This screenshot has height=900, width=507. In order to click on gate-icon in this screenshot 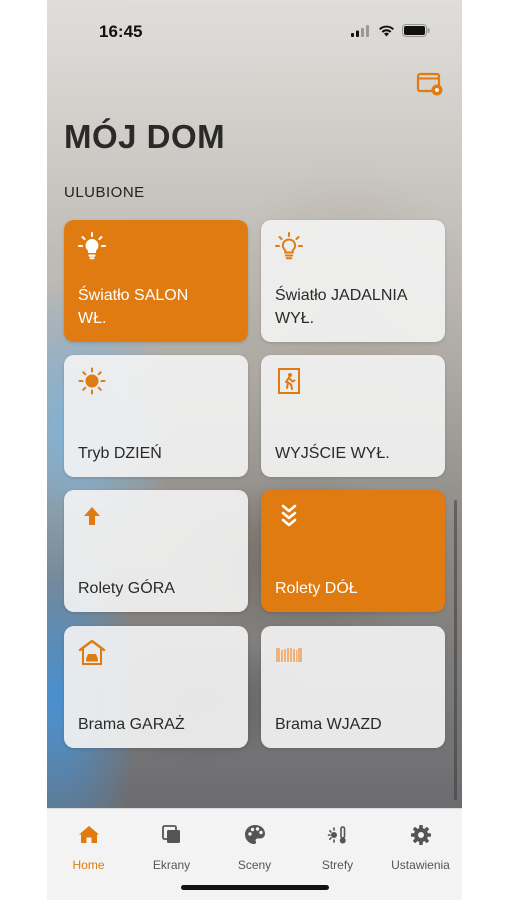, I will do `click(289, 655)`.